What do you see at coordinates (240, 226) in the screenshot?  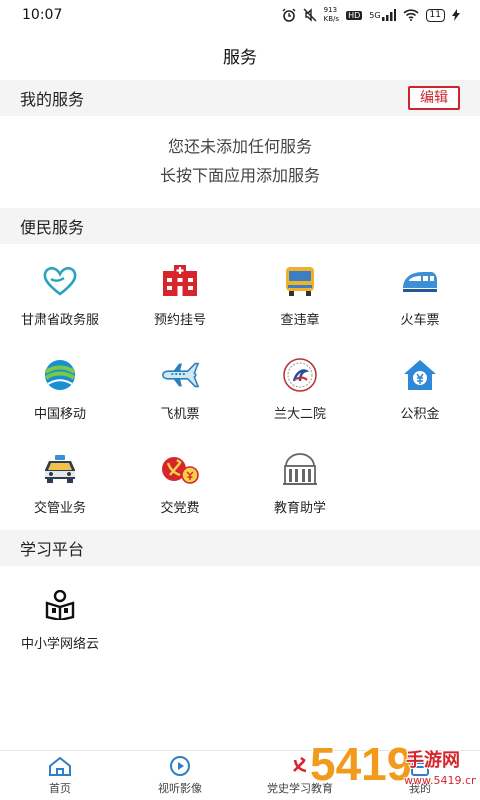 I see `public-services-header: 便民服务` at bounding box center [240, 226].